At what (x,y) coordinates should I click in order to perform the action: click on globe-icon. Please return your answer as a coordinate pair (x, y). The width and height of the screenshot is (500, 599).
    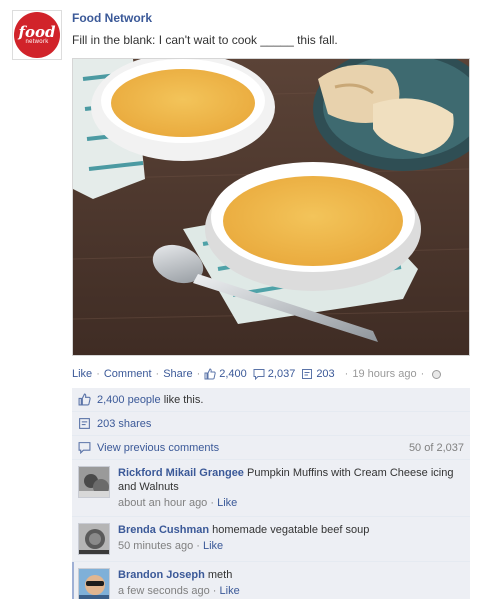
    Looking at the image, I should click on (437, 374).